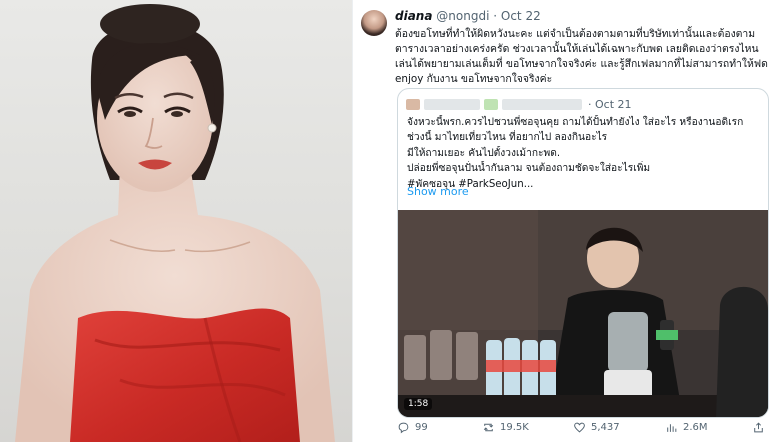  What do you see at coordinates (418, 404) in the screenshot?
I see `video-duration: 1:58` at bounding box center [418, 404].